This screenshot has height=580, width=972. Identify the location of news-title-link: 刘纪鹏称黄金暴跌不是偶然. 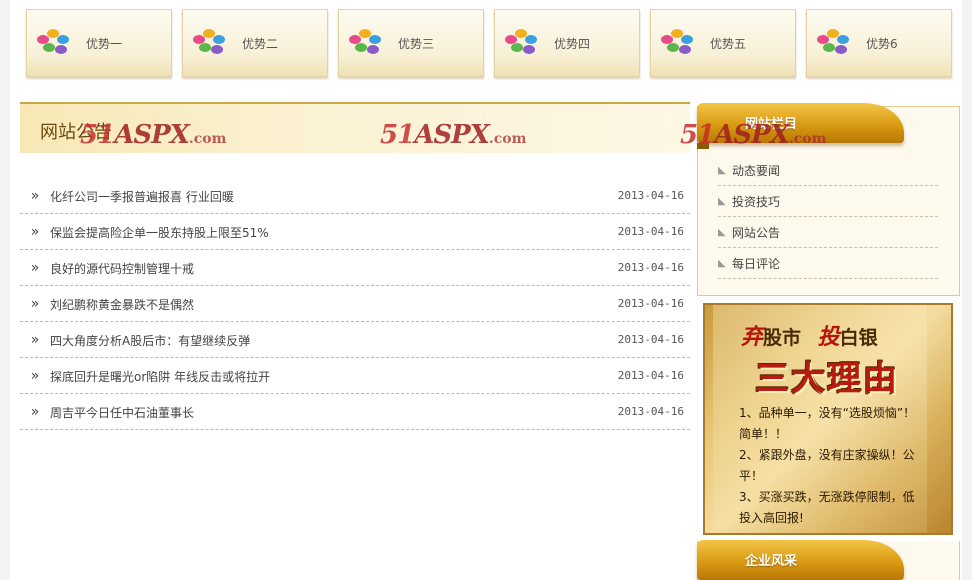
(330, 303).